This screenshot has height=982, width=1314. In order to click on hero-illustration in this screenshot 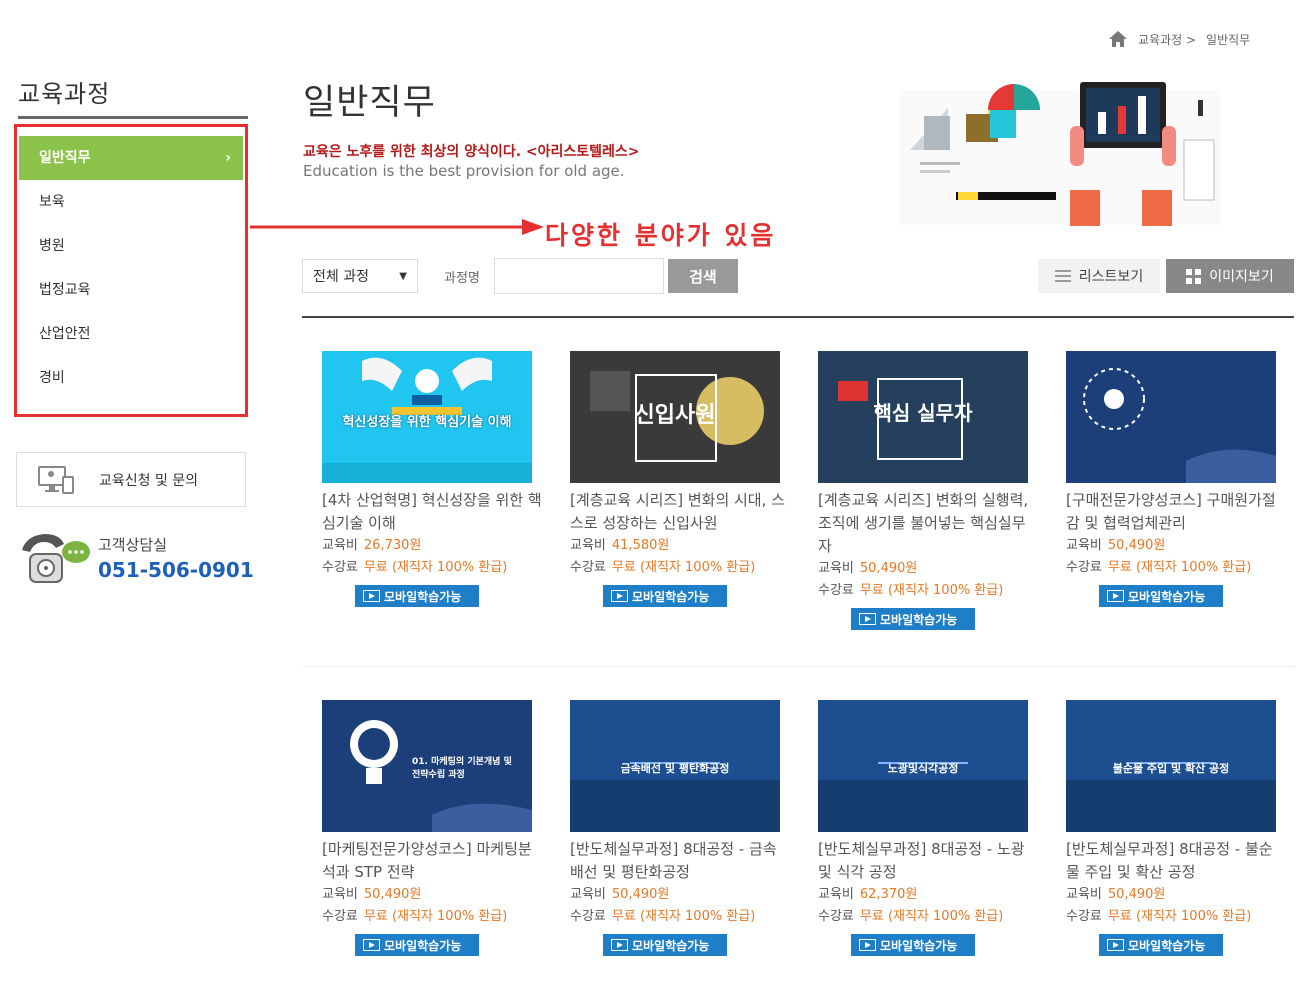, I will do `click(1060, 154)`.